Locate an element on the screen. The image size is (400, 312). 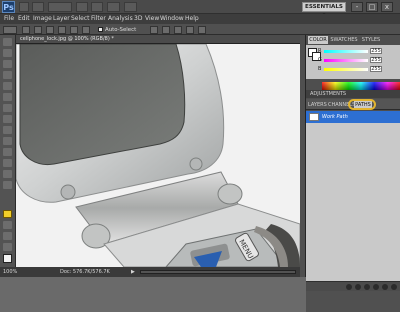
menu-edit: Edit is located at coordinates (24, 19).